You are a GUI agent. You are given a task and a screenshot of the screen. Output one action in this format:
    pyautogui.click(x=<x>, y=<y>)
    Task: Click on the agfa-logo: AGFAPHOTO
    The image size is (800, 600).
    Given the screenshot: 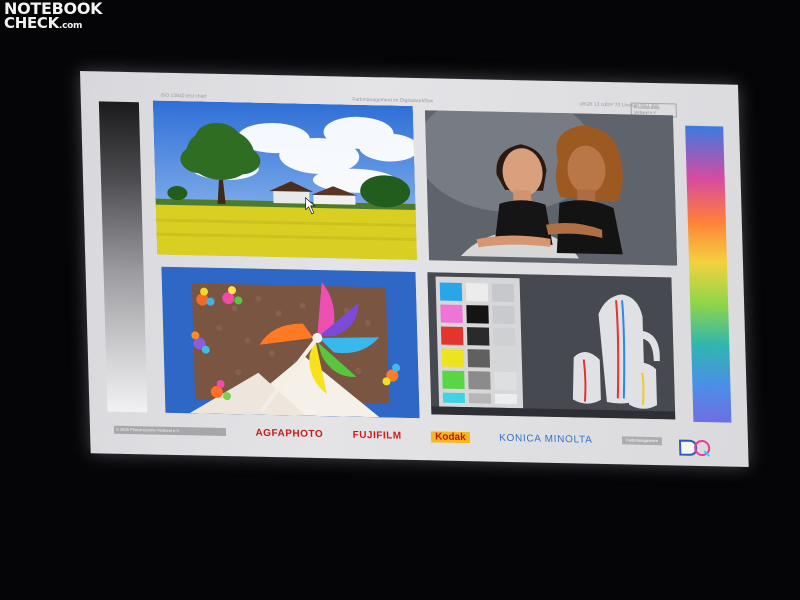 What is the action you would take?
    pyautogui.click(x=289, y=433)
    